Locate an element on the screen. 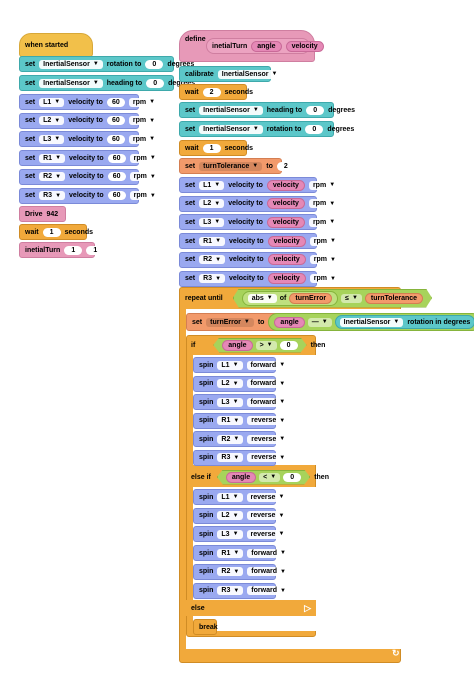  wait-block: wait 1 seconds is located at coordinates (56, 232).